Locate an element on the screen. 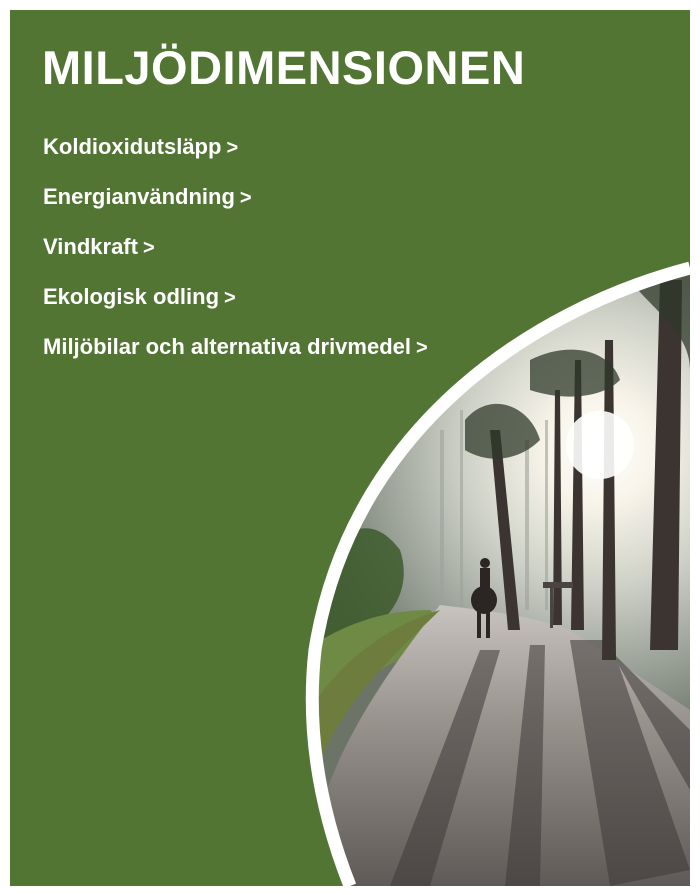 The width and height of the screenshot is (700, 895). menu-link-koldioxidutslapp: Koldioxidutsläpp > is located at coordinates (140, 147).